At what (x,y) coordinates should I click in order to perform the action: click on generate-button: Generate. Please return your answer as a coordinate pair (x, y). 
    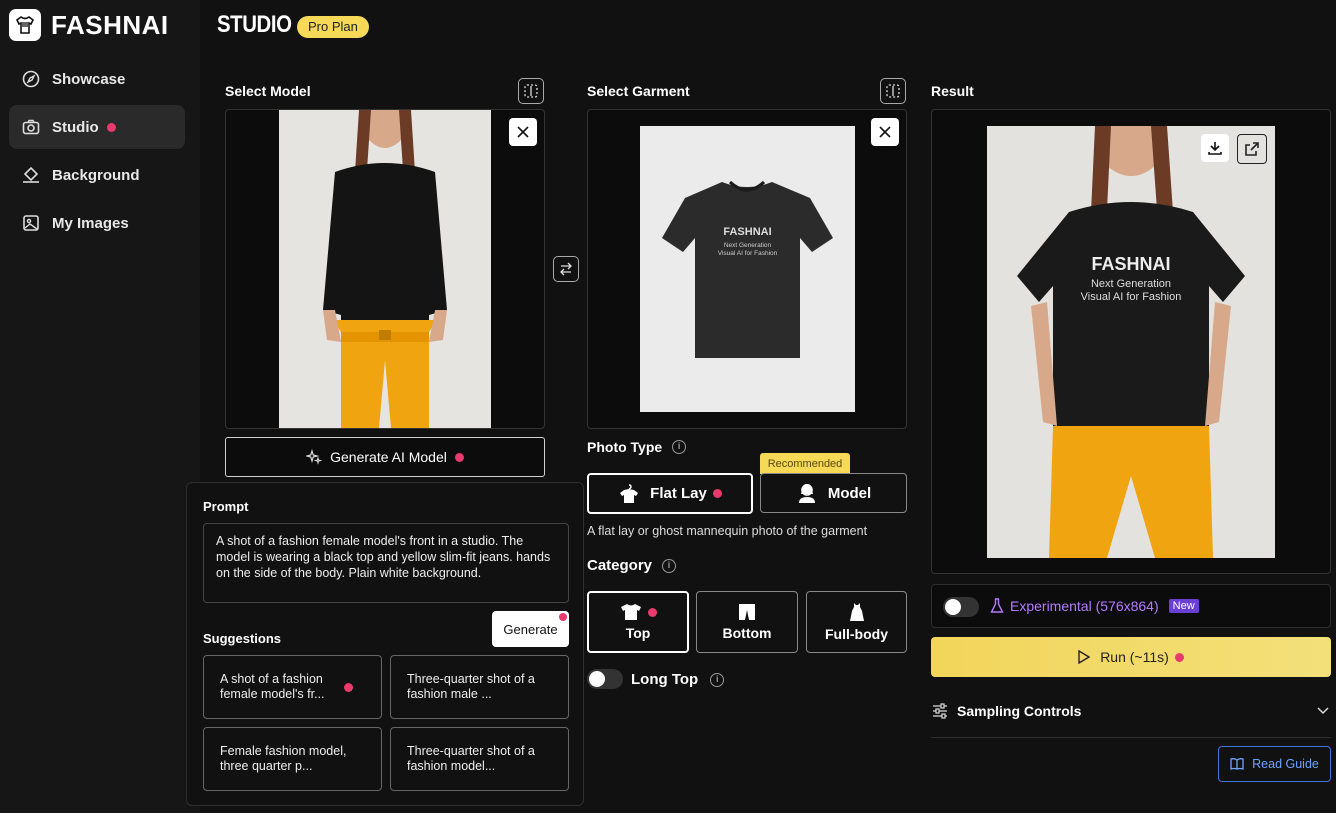
    Looking at the image, I should click on (530, 629).